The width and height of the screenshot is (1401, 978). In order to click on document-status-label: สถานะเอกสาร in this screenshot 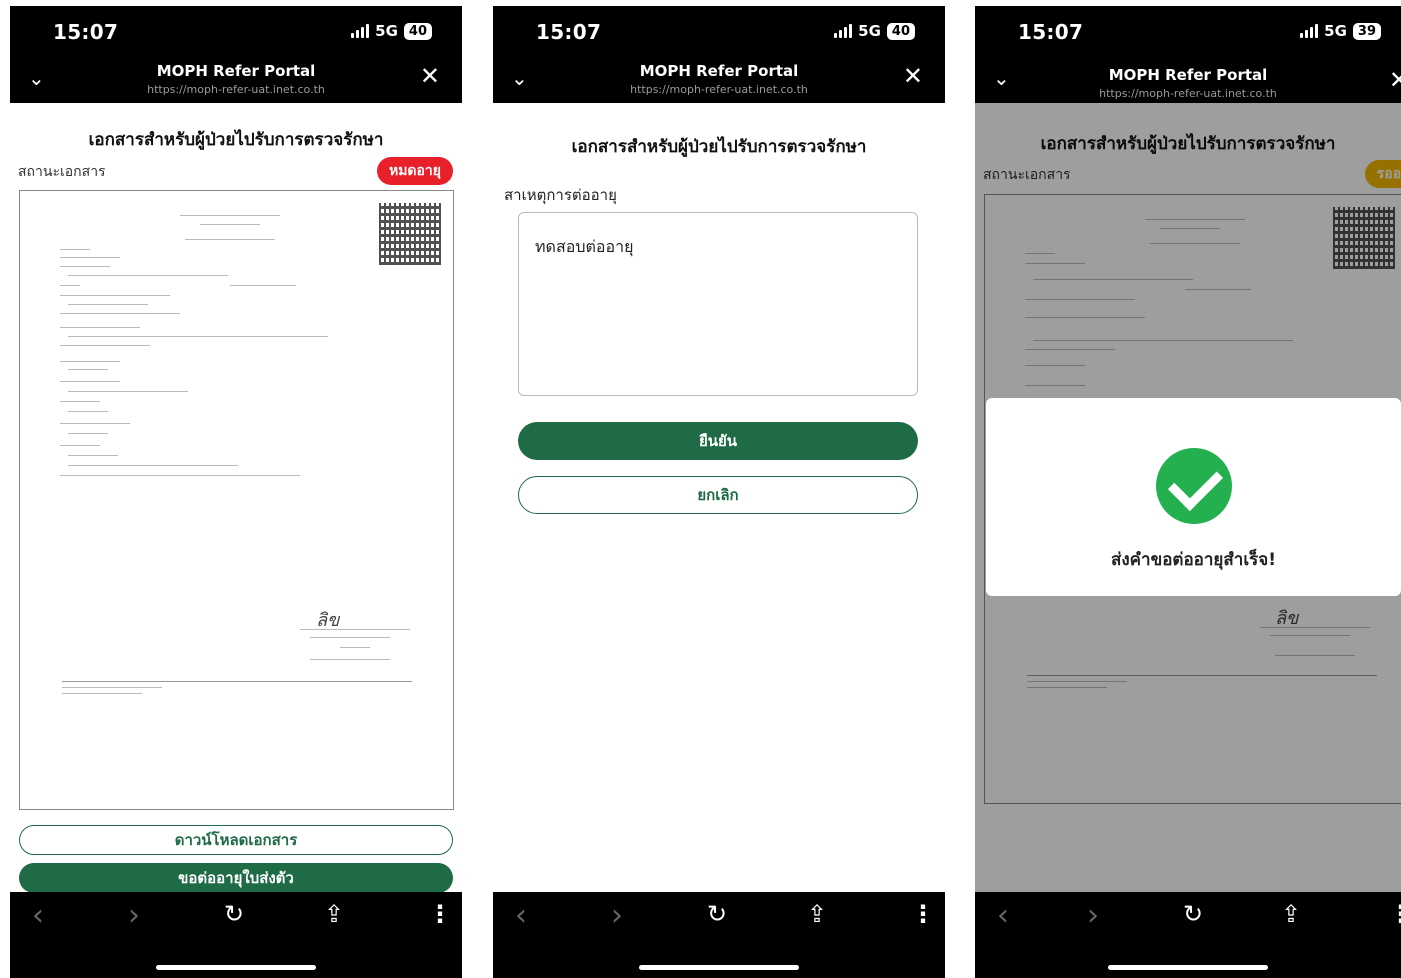, I will do `click(62, 172)`.